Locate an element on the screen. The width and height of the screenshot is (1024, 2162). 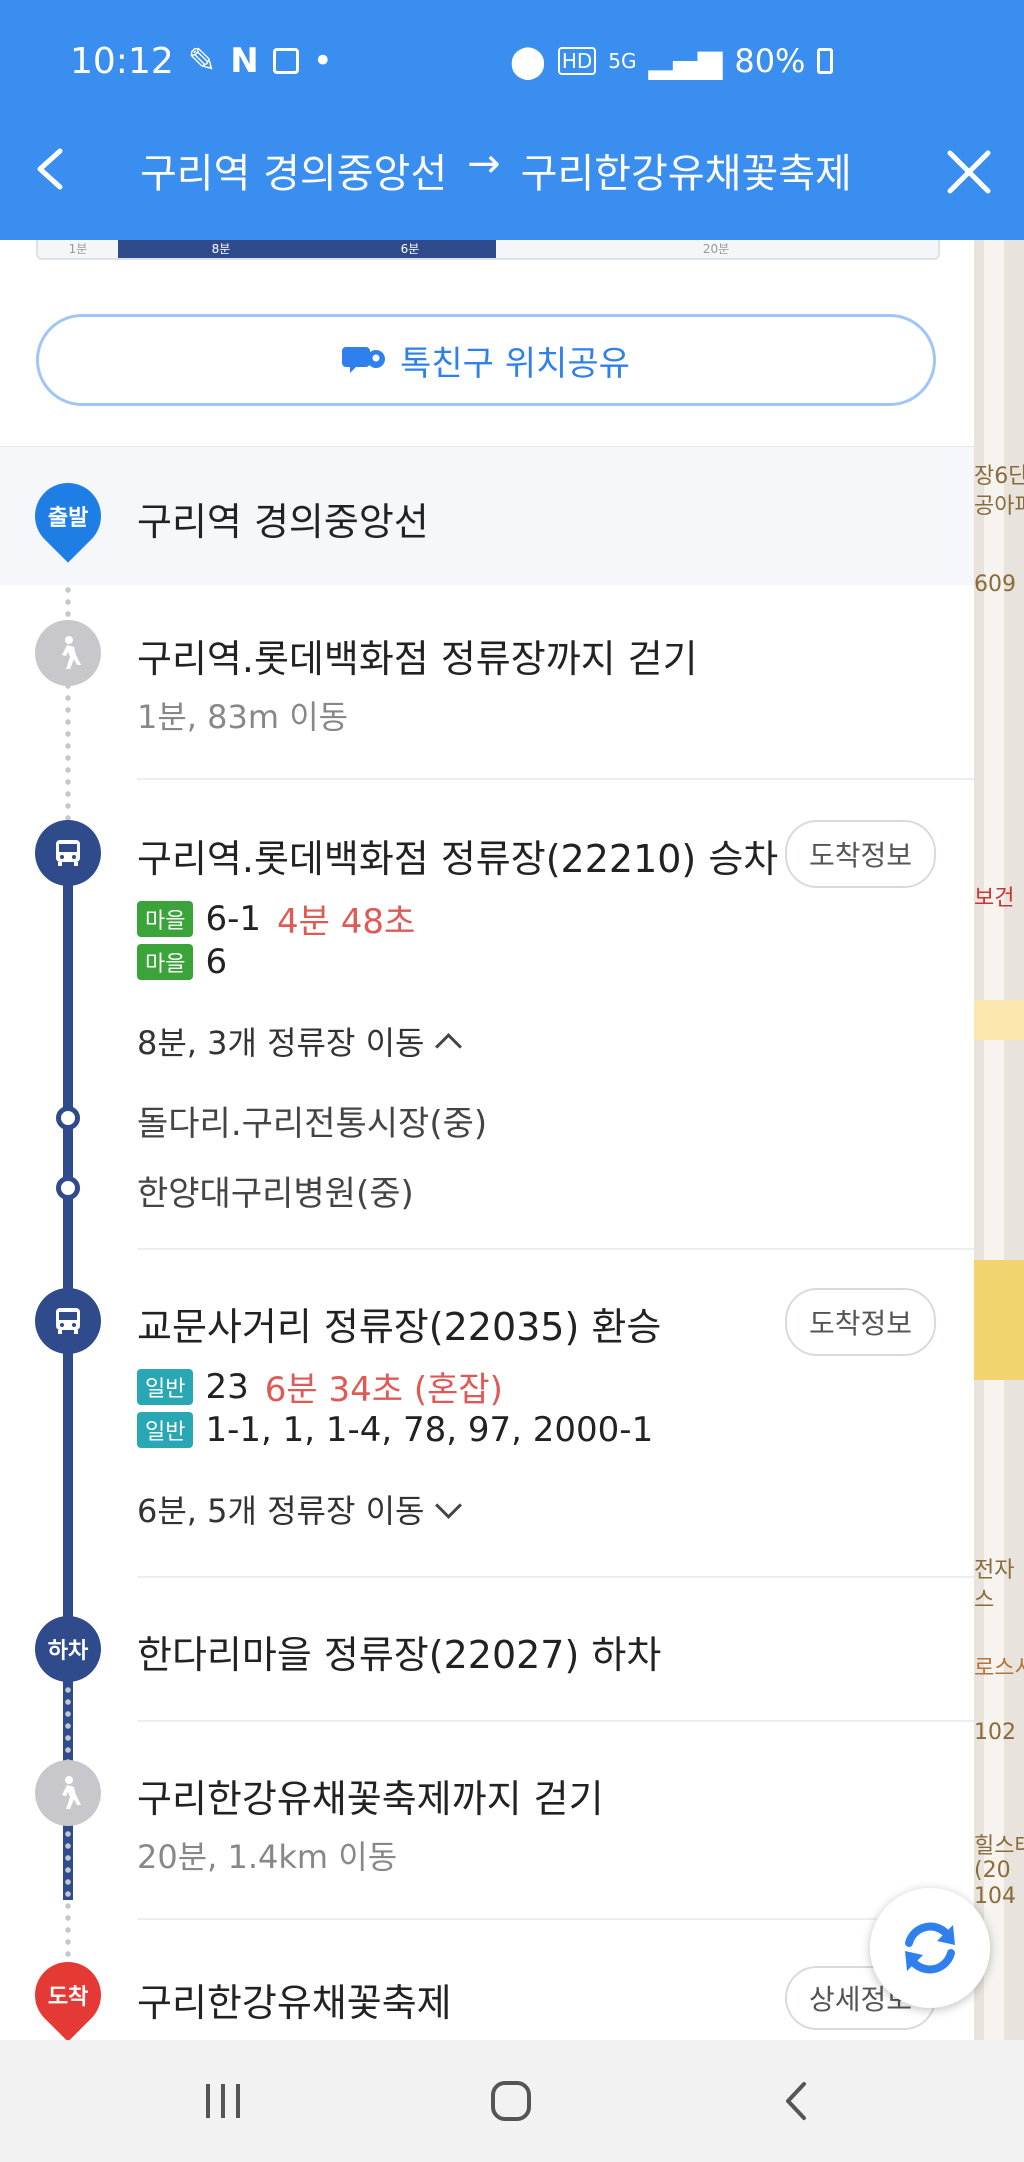
stops-toggle: 6분, 5개 정류장 이동 is located at coordinates (299, 1509).